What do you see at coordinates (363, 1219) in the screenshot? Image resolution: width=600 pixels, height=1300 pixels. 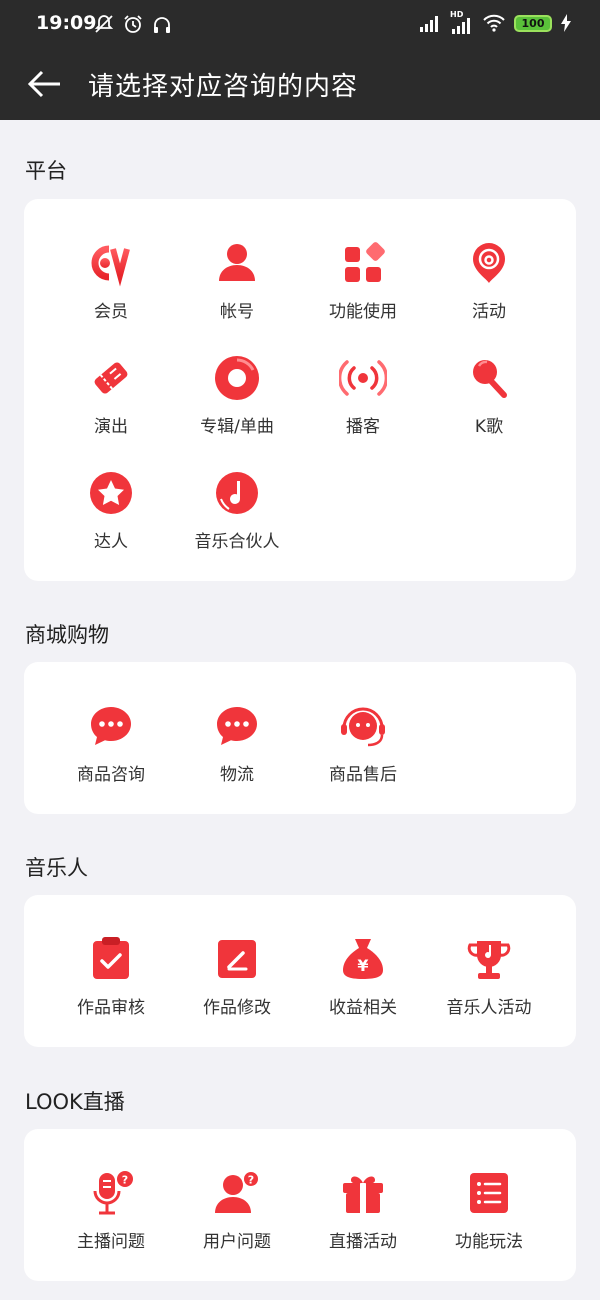 I see `option-live-activity: 直播活动` at bounding box center [363, 1219].